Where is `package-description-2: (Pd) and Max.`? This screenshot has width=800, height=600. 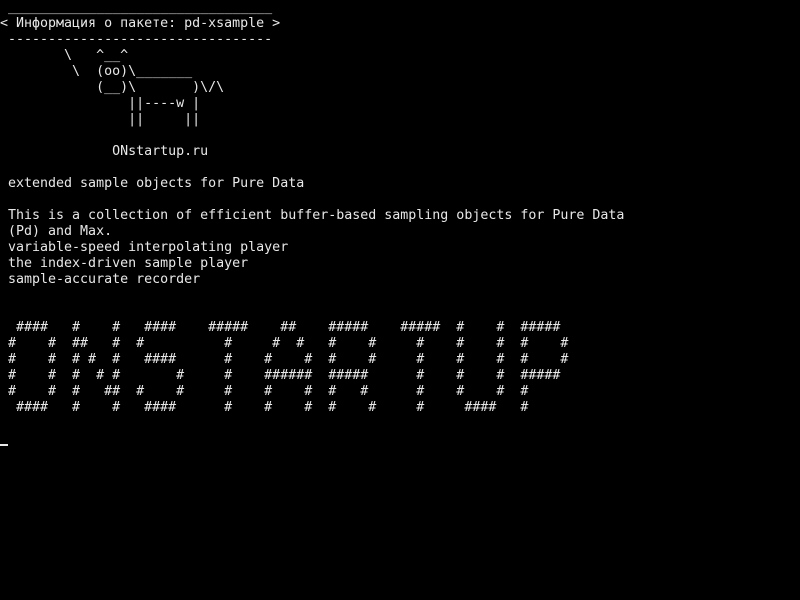
package-description-2: (Pd) and Max. is located at coordinates (56, 231).